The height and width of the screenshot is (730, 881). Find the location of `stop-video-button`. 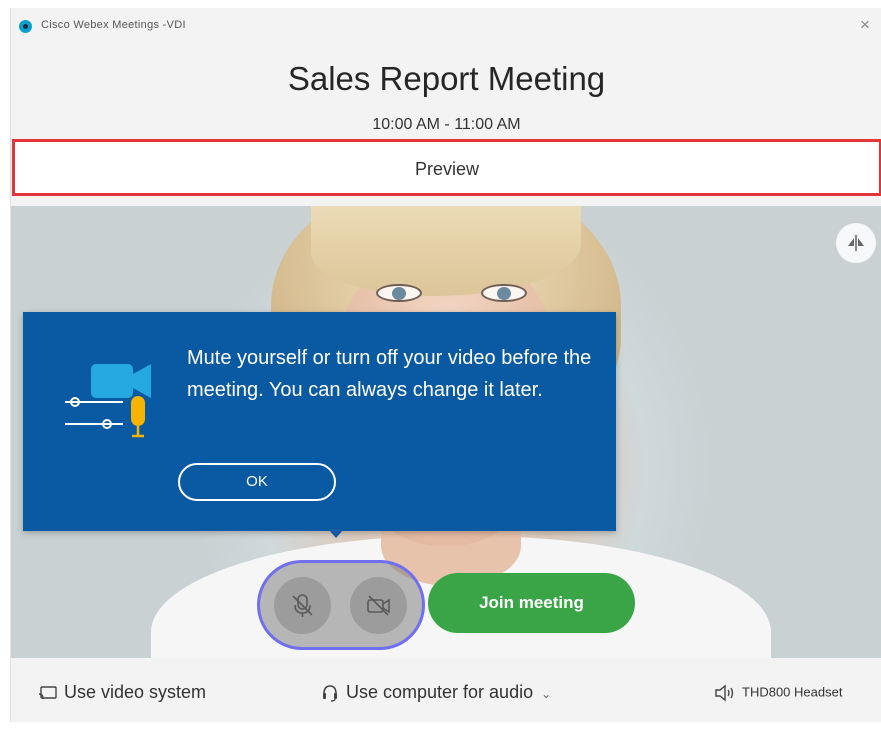

stop-video-button is located at coordinates (378, 605).